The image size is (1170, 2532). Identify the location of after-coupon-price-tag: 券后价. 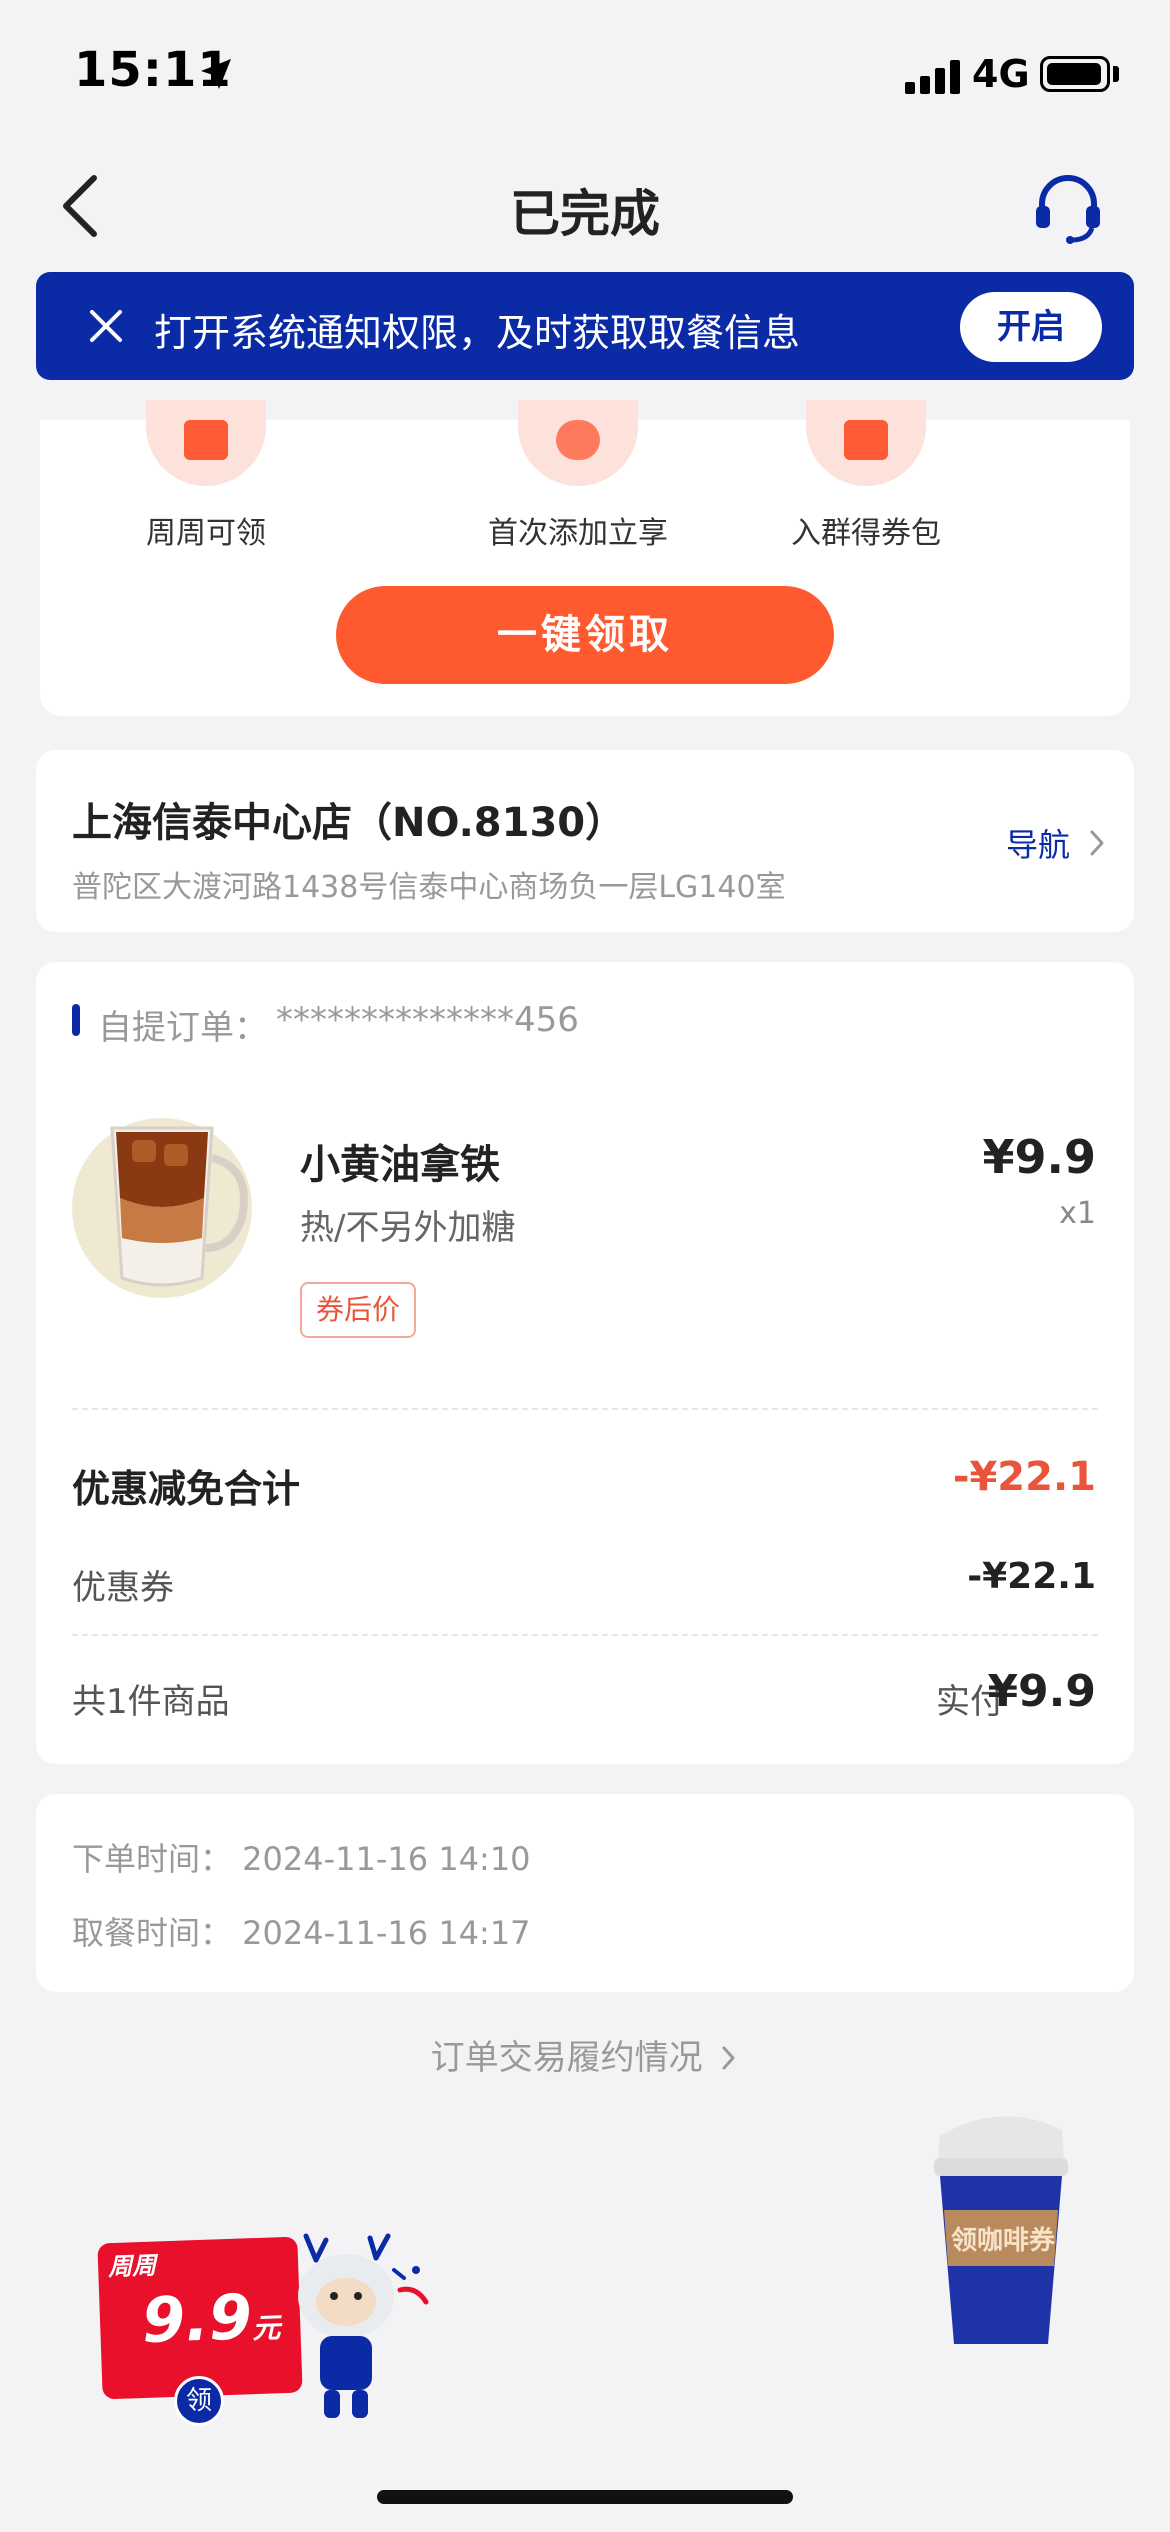
(358, 1310).